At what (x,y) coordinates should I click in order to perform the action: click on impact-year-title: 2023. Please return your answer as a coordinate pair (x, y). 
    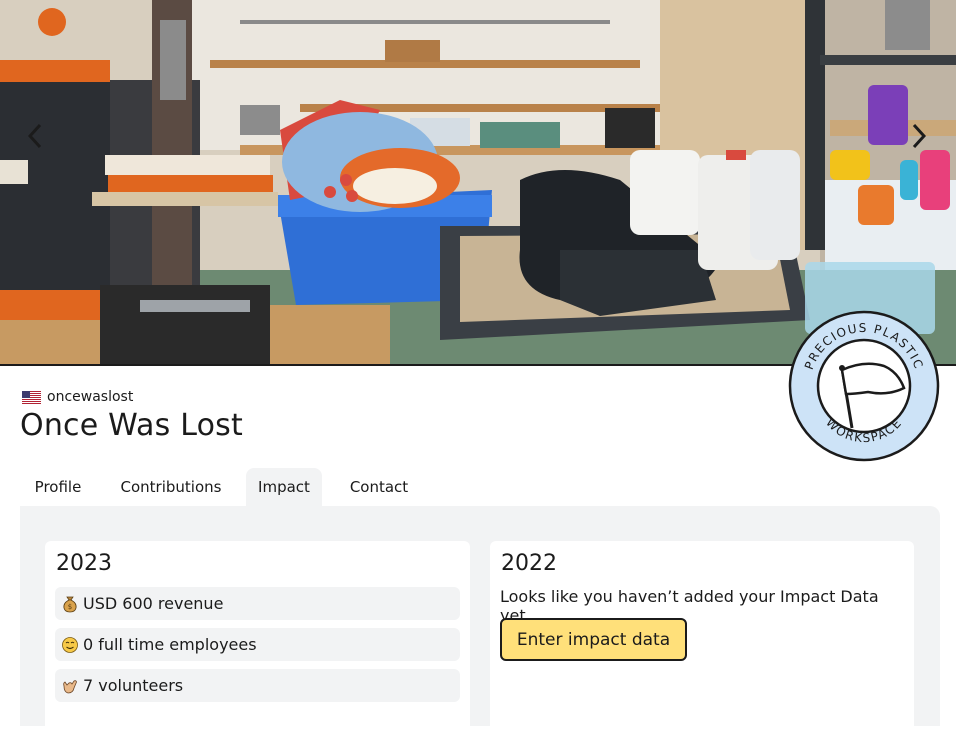
    Looking at the image, I should click on (84, 563).